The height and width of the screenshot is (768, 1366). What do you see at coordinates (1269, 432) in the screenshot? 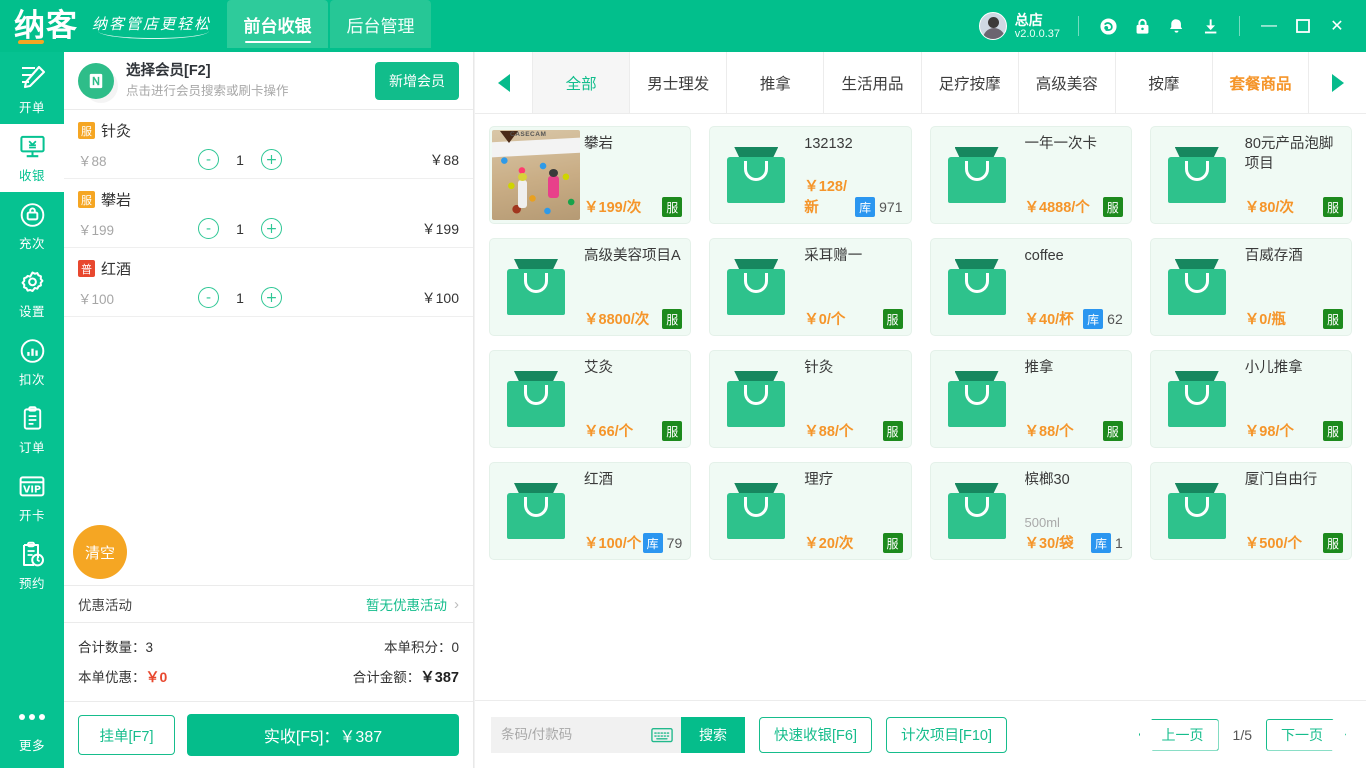
I see `product-price: ￥98/个` at bounding box center [1269, 432].